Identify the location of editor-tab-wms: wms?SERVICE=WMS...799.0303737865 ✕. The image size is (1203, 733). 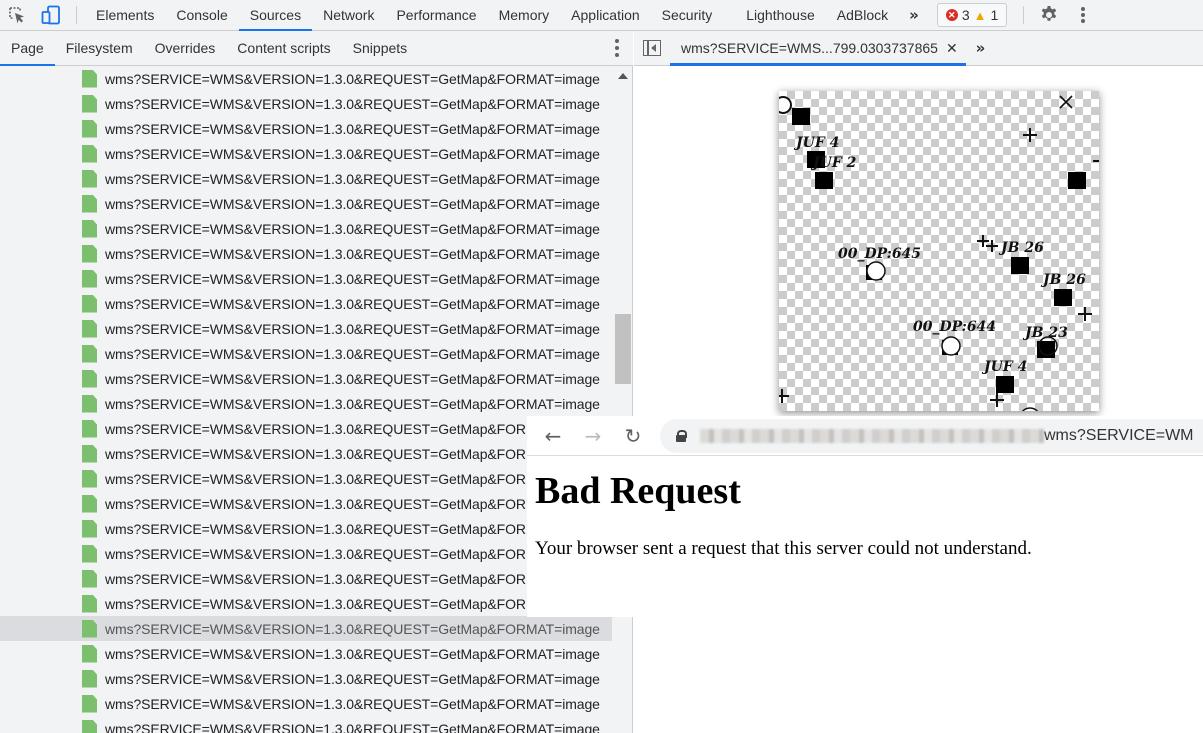
(818, 48).